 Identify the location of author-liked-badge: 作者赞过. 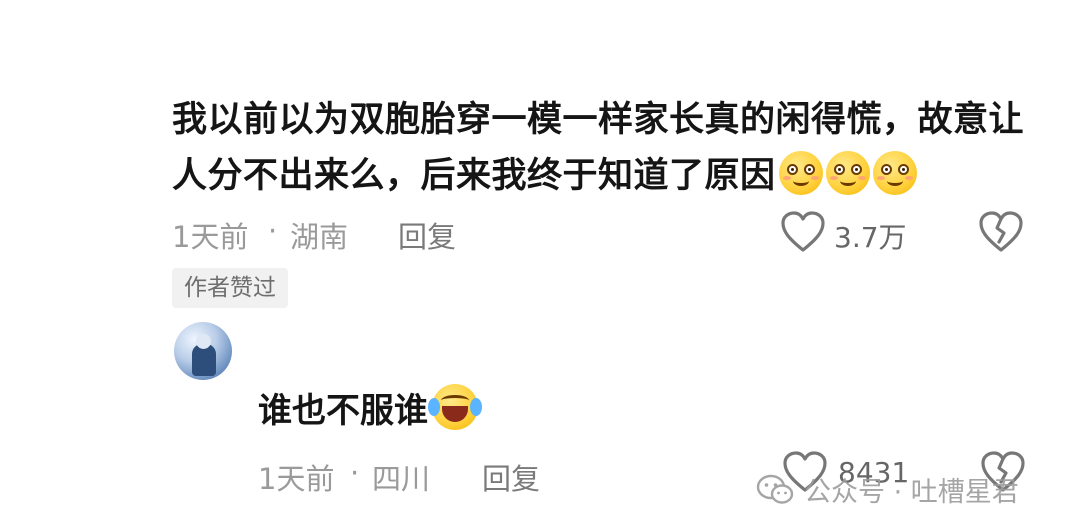
(230, 288).